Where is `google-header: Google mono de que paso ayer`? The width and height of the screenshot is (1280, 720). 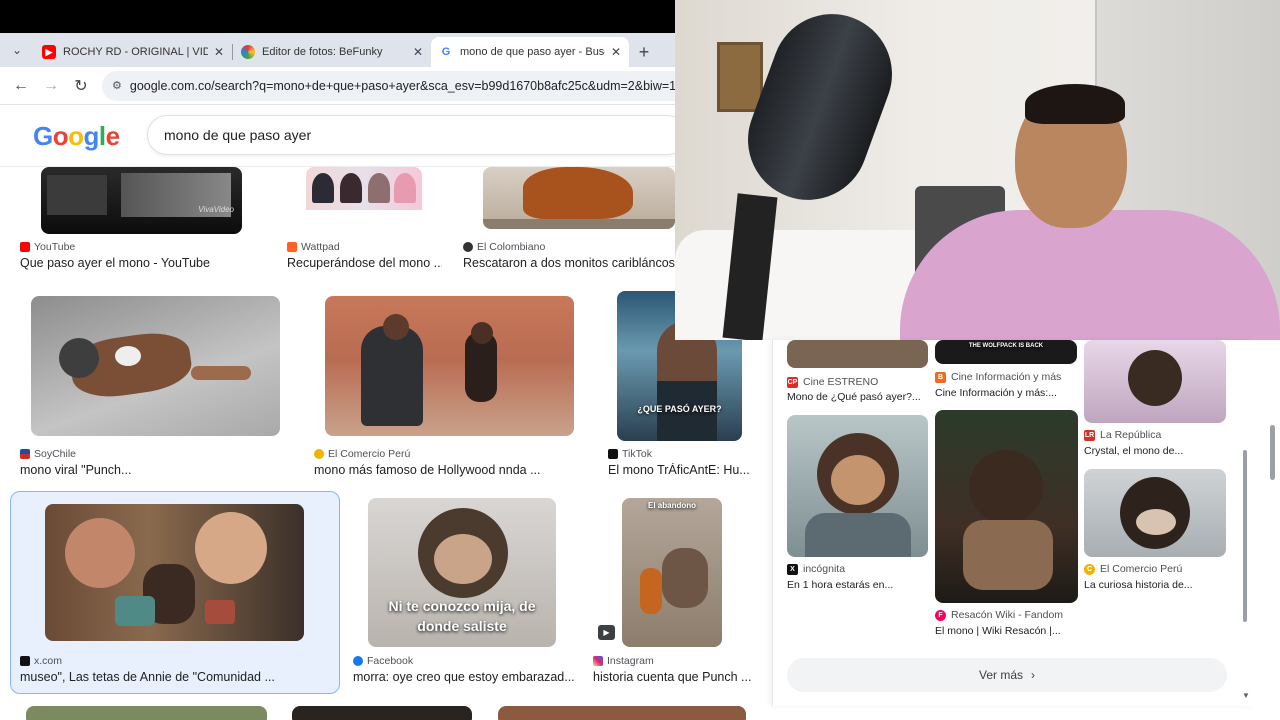
google-header: Google mono de que paso ayer is located at coordinates (343, 136).